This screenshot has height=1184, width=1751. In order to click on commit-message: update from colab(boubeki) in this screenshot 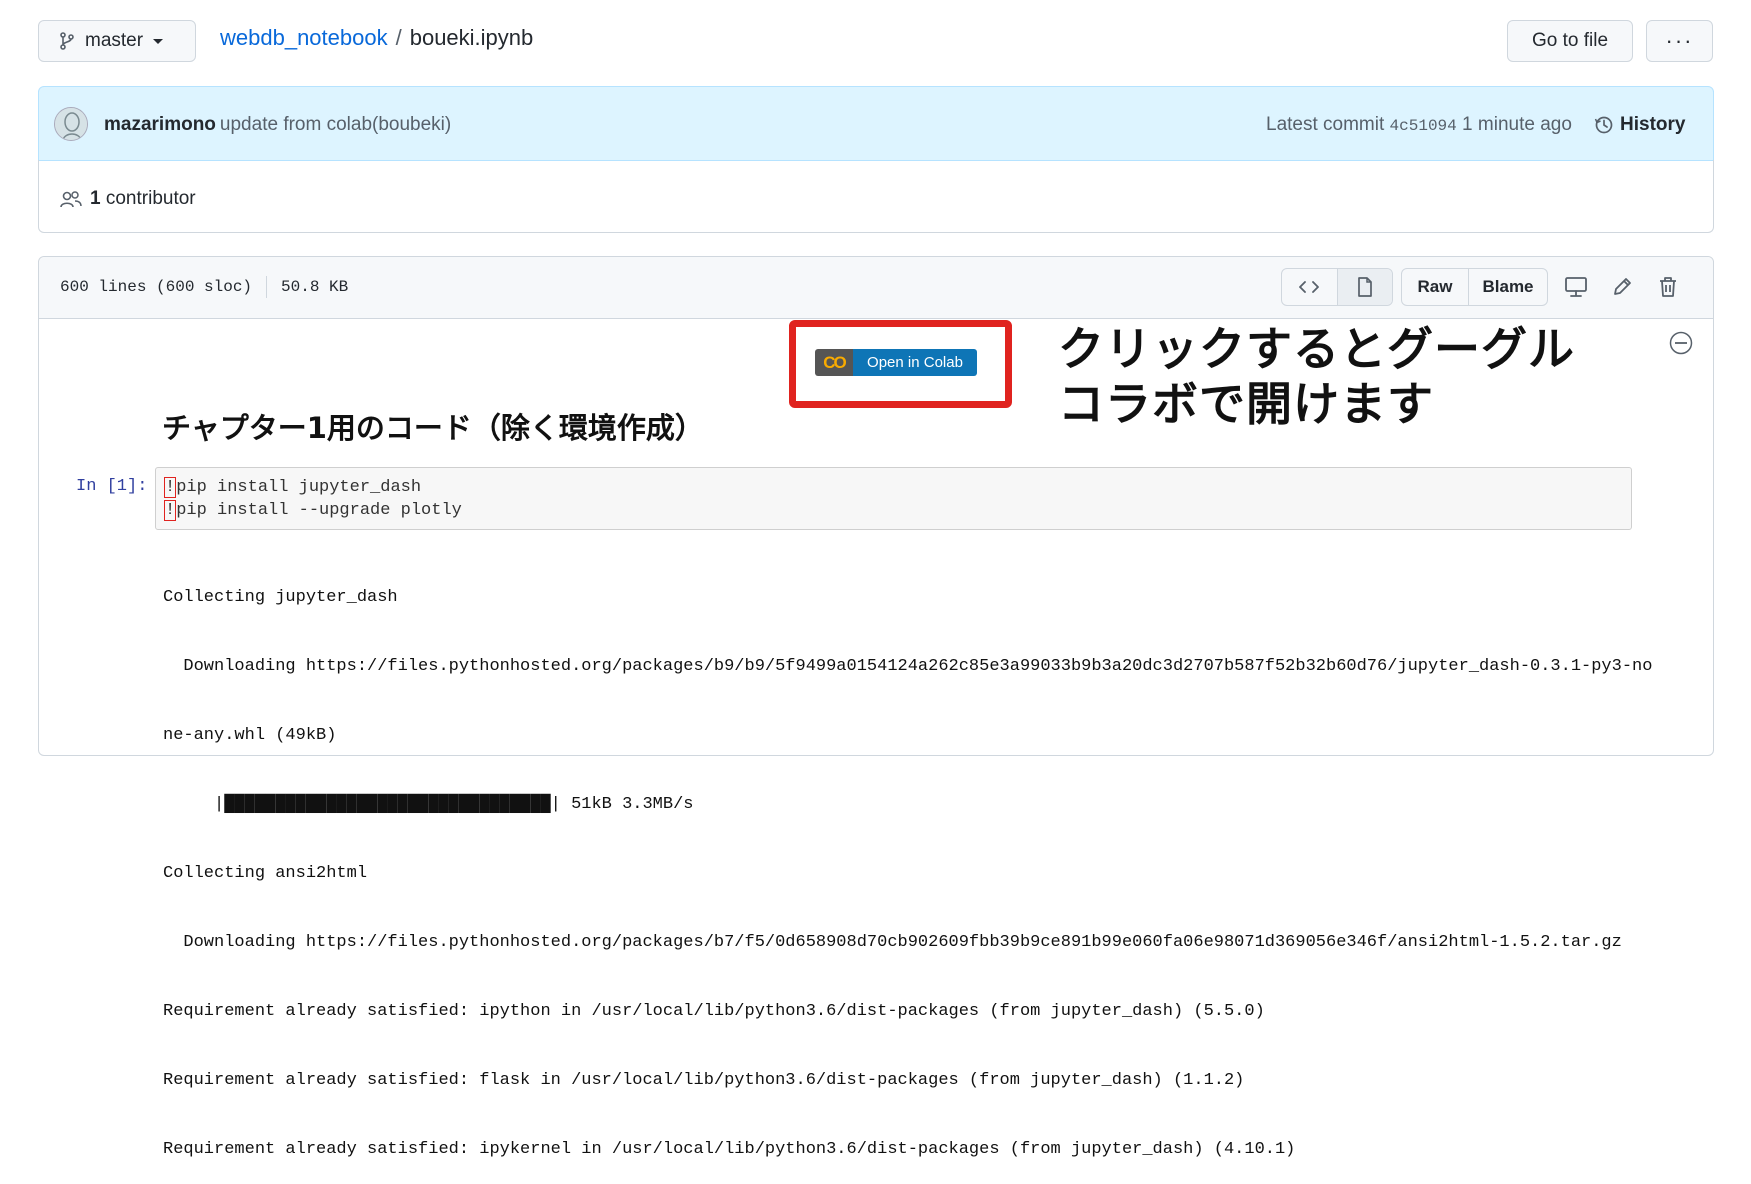, I will do `click(335, 124)`.